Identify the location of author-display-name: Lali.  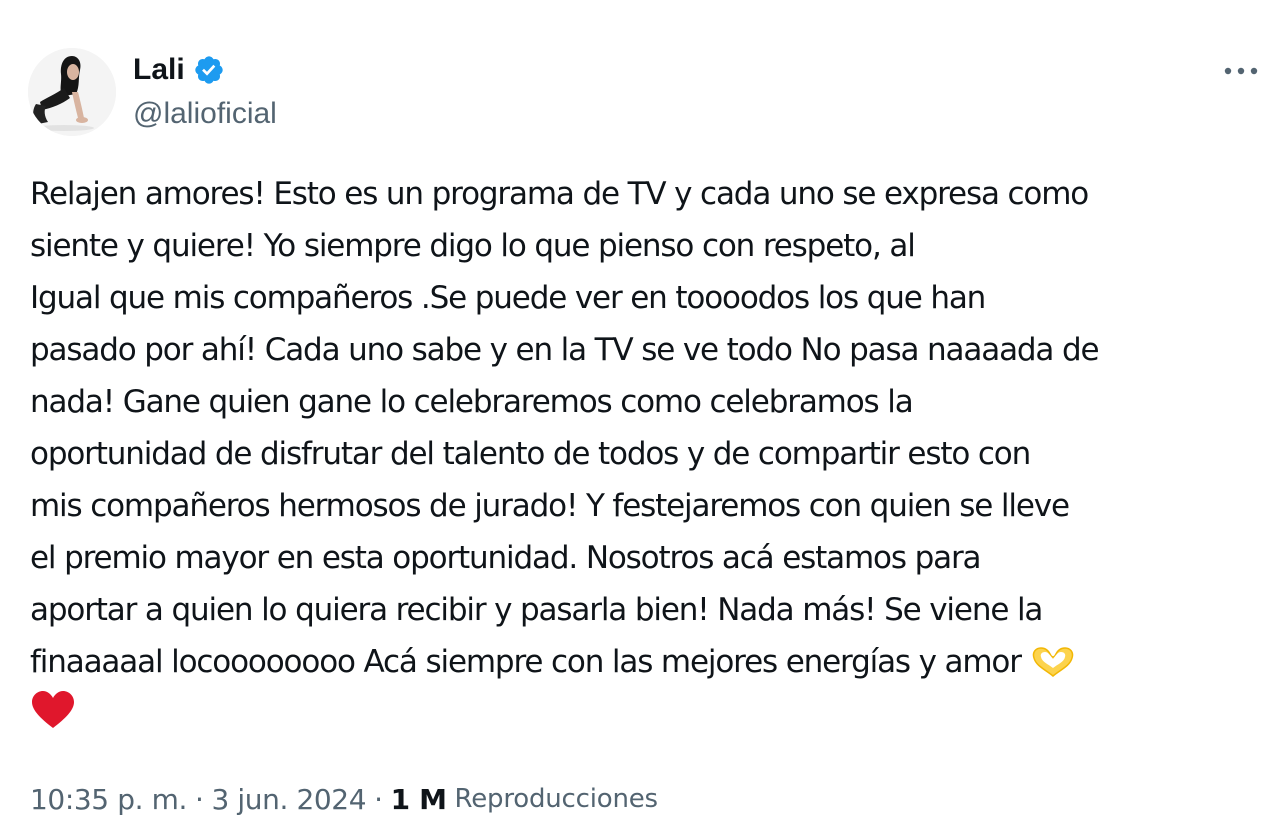
(159, 70).